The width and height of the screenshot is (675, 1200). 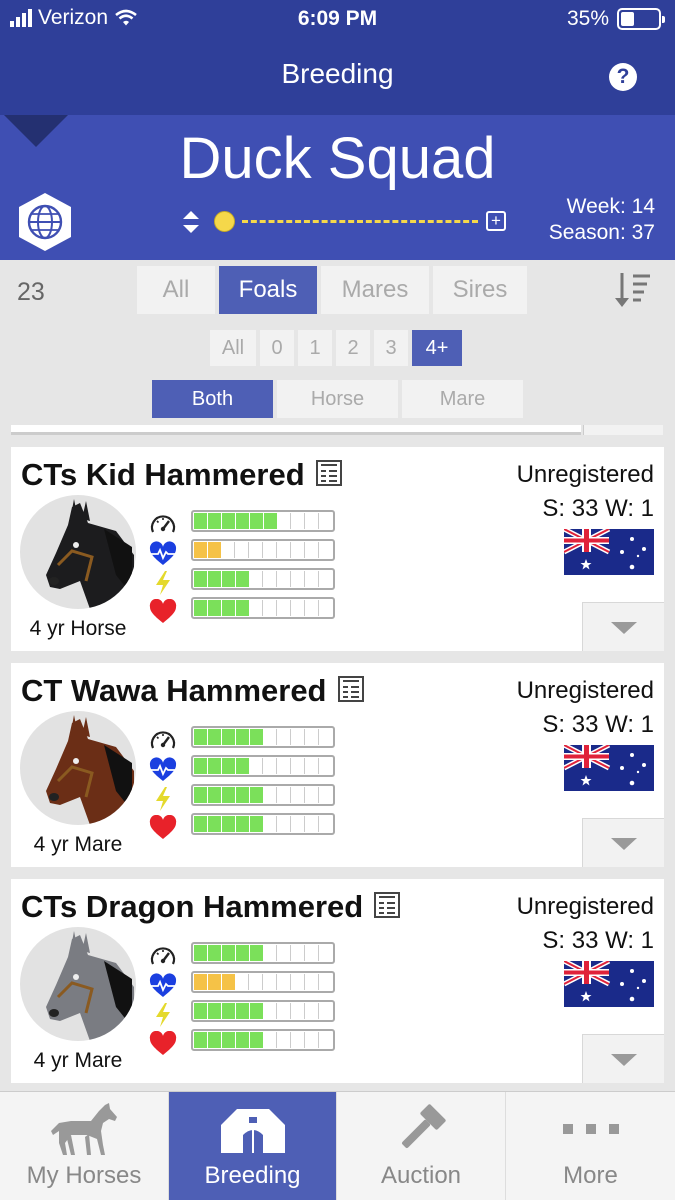 I want to click on gender-tab-both: Both, so click(x=212, y=399).